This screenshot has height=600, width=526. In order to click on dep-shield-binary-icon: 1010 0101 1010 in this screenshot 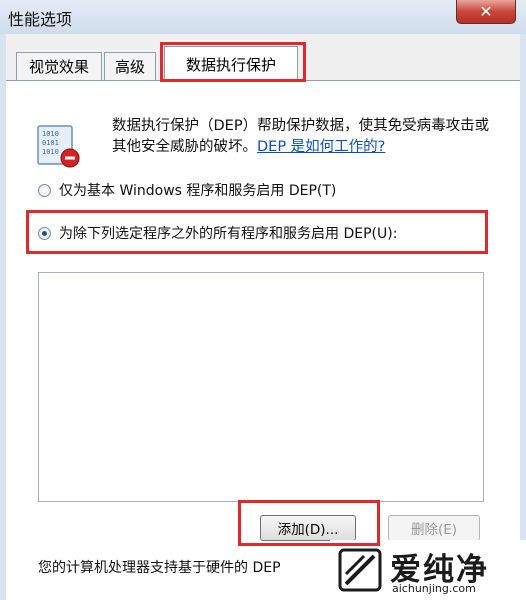, I will do `click(59, 147)`.